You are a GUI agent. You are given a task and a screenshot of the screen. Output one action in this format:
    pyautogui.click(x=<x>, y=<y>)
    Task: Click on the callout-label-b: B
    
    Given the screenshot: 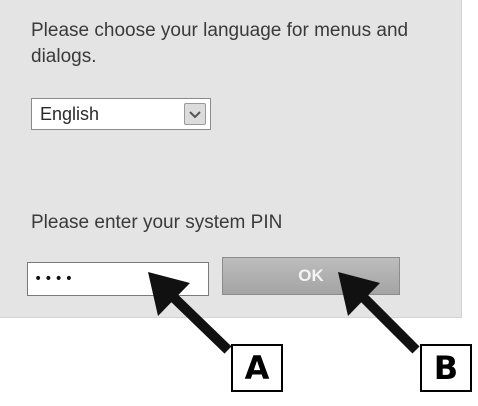 What is the action you would take?
    pyautogui.click(x=446, y=368)
    